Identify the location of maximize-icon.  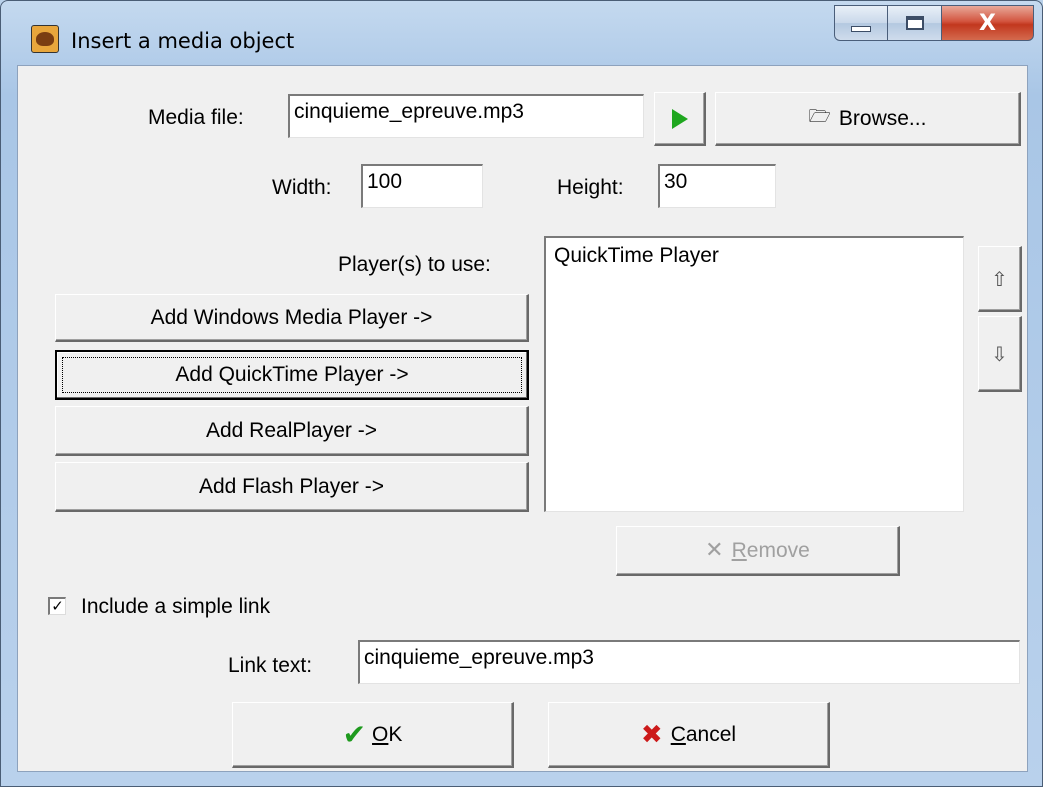
(914, 23).